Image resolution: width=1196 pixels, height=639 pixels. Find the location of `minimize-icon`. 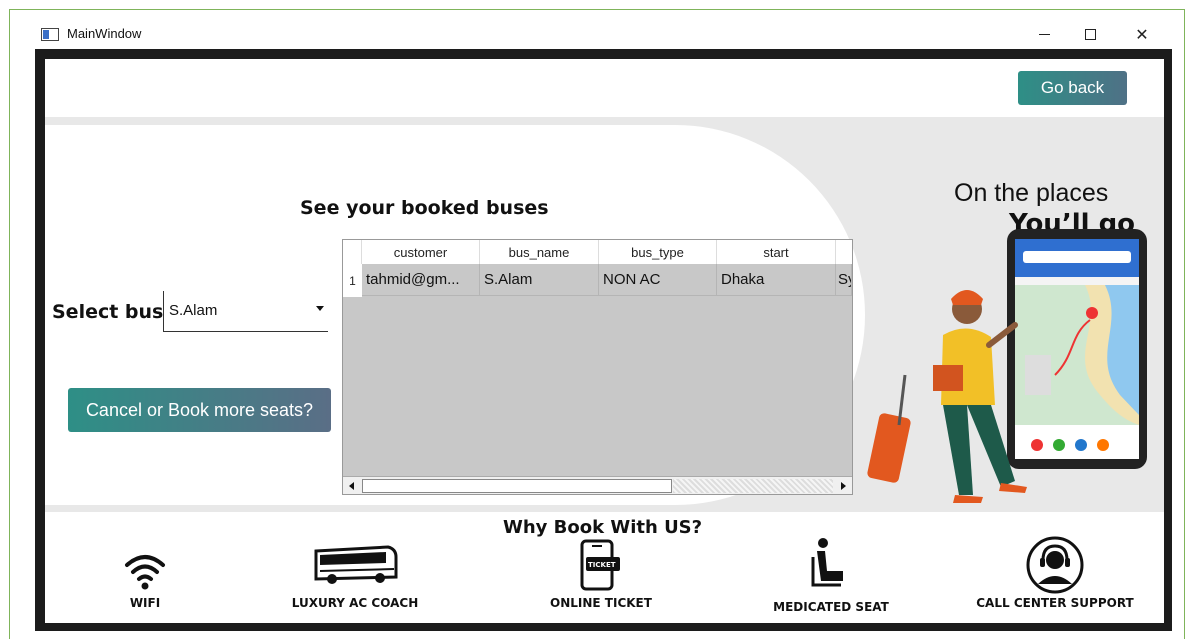

minimize-icon is located at coordinates (1044, 34).